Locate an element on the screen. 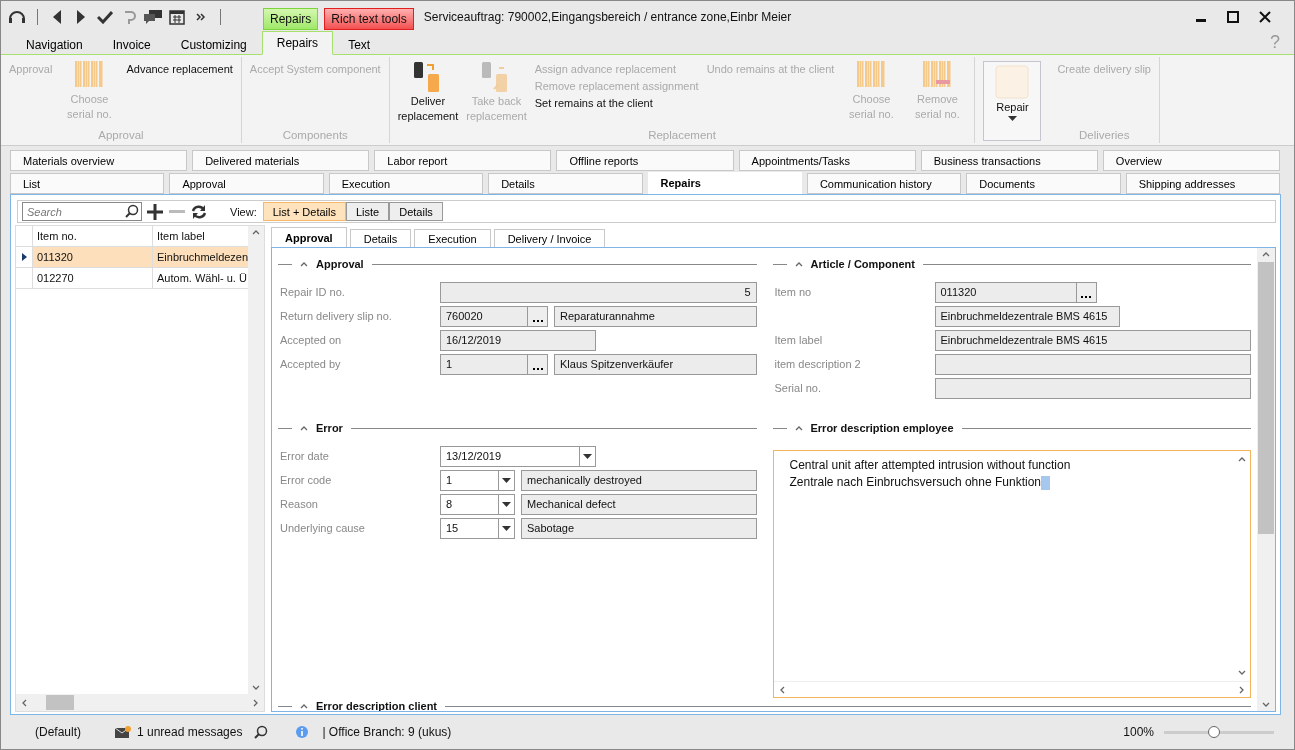 This screenshot has height=750, width=1295. search-icon is located at coordinates (132, 211).